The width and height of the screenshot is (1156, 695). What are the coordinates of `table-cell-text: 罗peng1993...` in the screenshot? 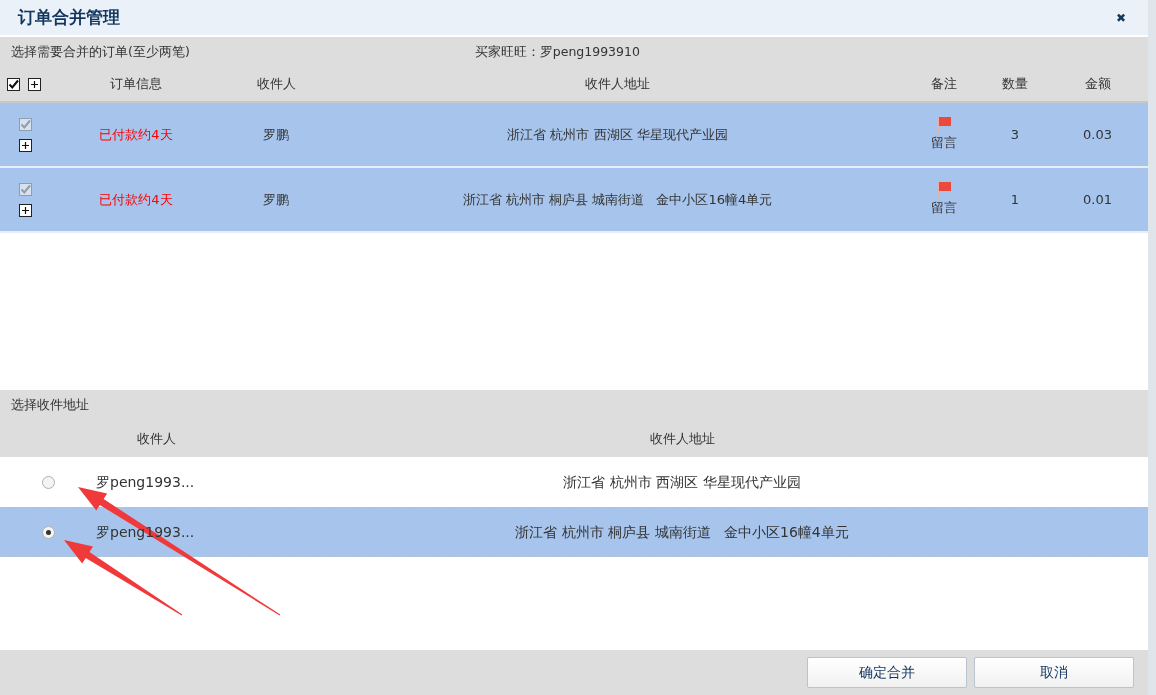 It's located at (146, 482).